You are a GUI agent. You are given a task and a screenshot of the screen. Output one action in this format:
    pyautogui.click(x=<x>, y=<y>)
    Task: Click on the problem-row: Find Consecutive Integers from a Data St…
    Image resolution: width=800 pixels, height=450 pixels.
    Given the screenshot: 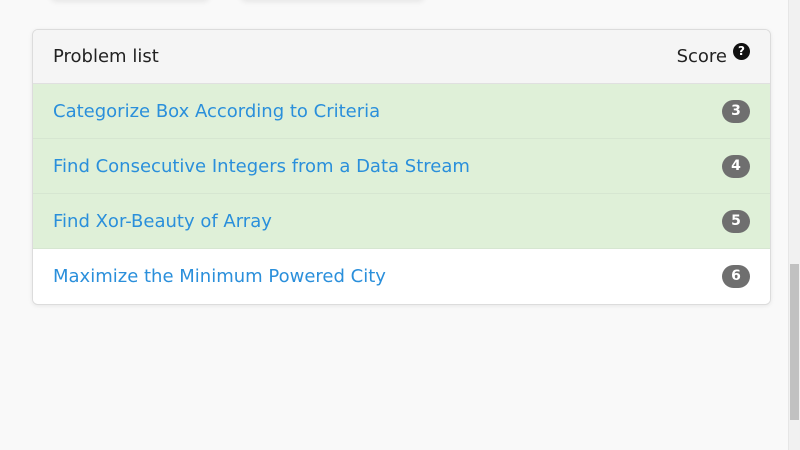 What is the action you would take?
    pyautogui.click(x=401, y=166)
    